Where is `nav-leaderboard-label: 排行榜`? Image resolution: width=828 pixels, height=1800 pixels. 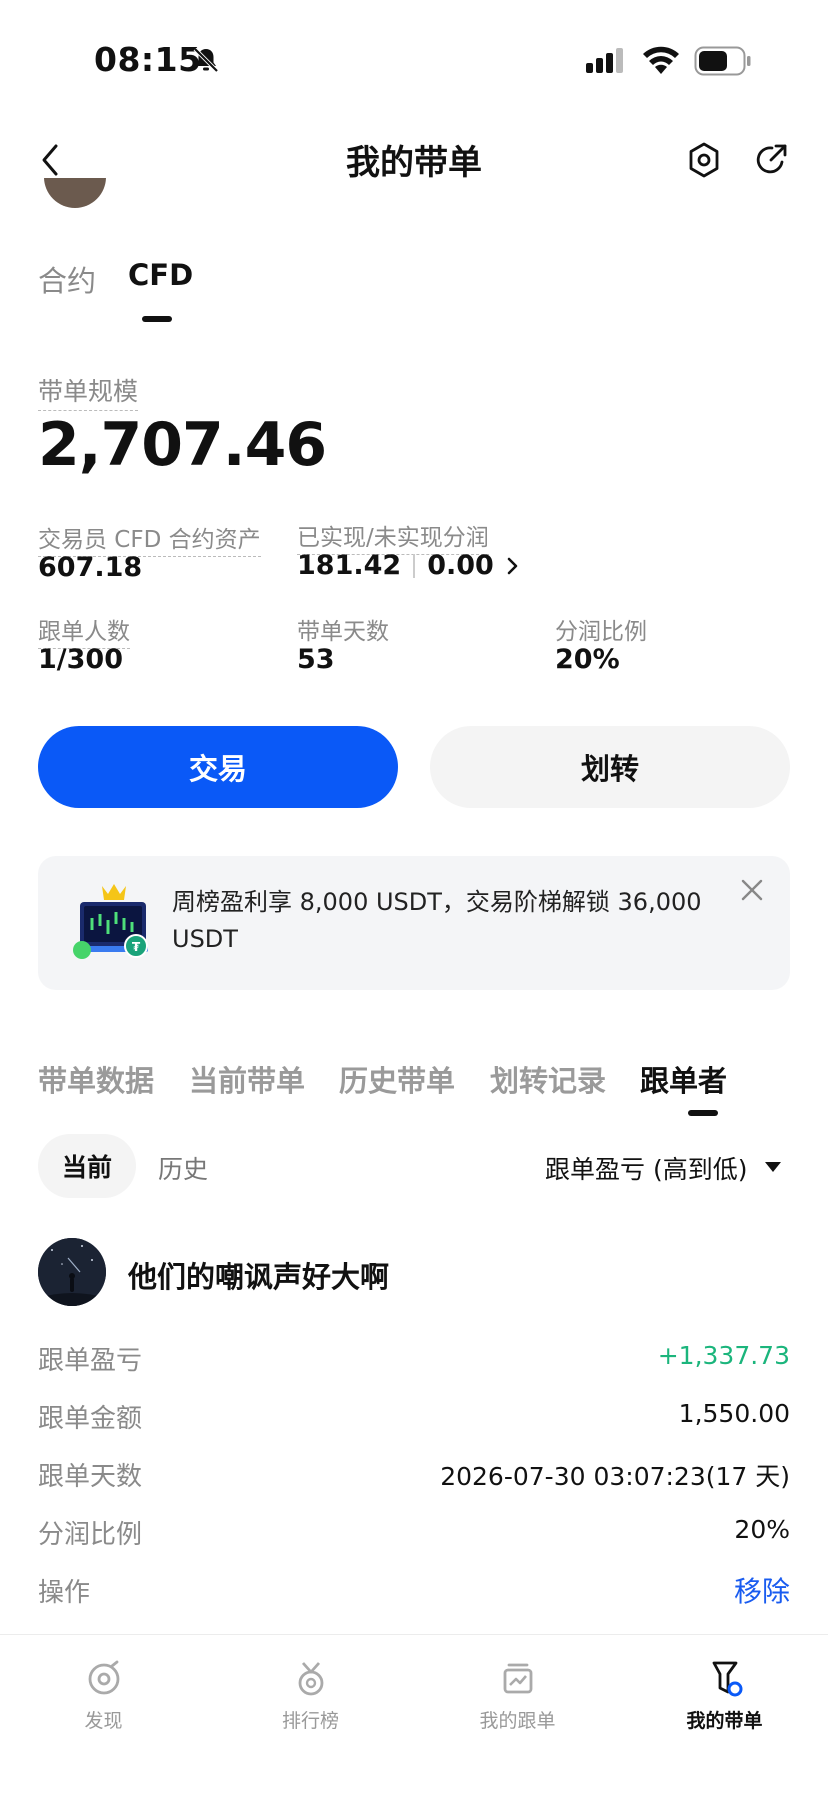
nav-leaderboard-label: 排行榜 is located at coordinates (310, 1721).